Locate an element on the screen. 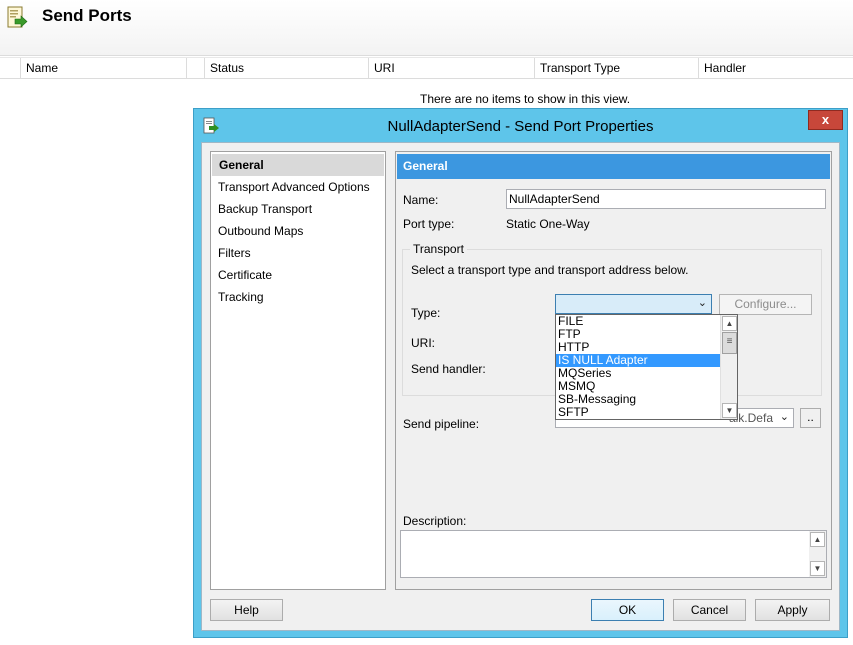 Image resolution: width=853 pixels, height=645 pixels. empty-list-message: There are no items to show in this view. is located at coordinates (525, 99).